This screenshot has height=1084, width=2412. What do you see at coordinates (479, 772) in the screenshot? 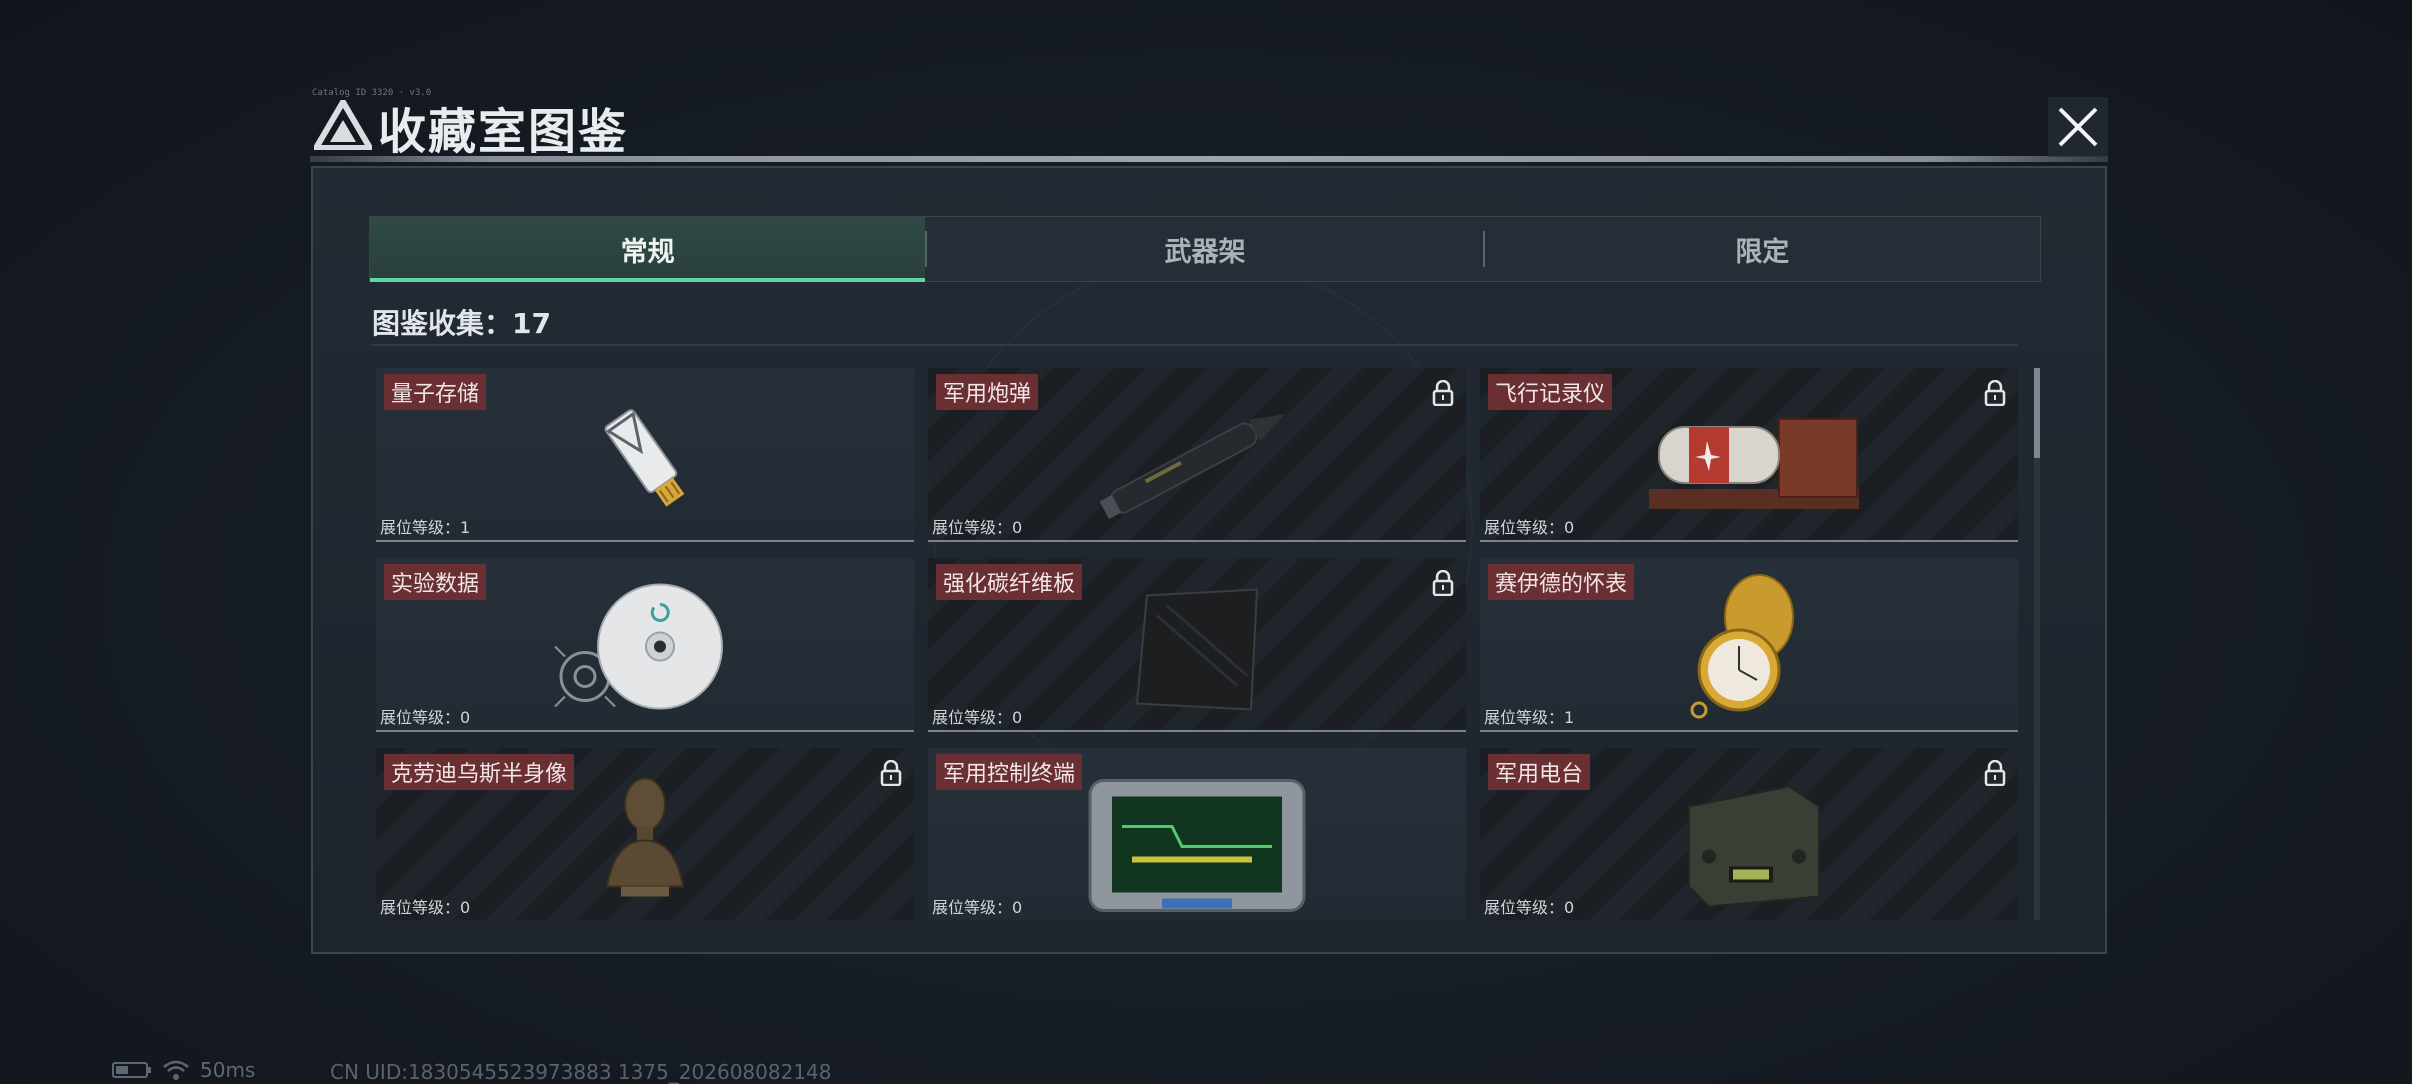
I see `item-name: 克劳迪乌斯半身像` at bounding box center [479, 772].